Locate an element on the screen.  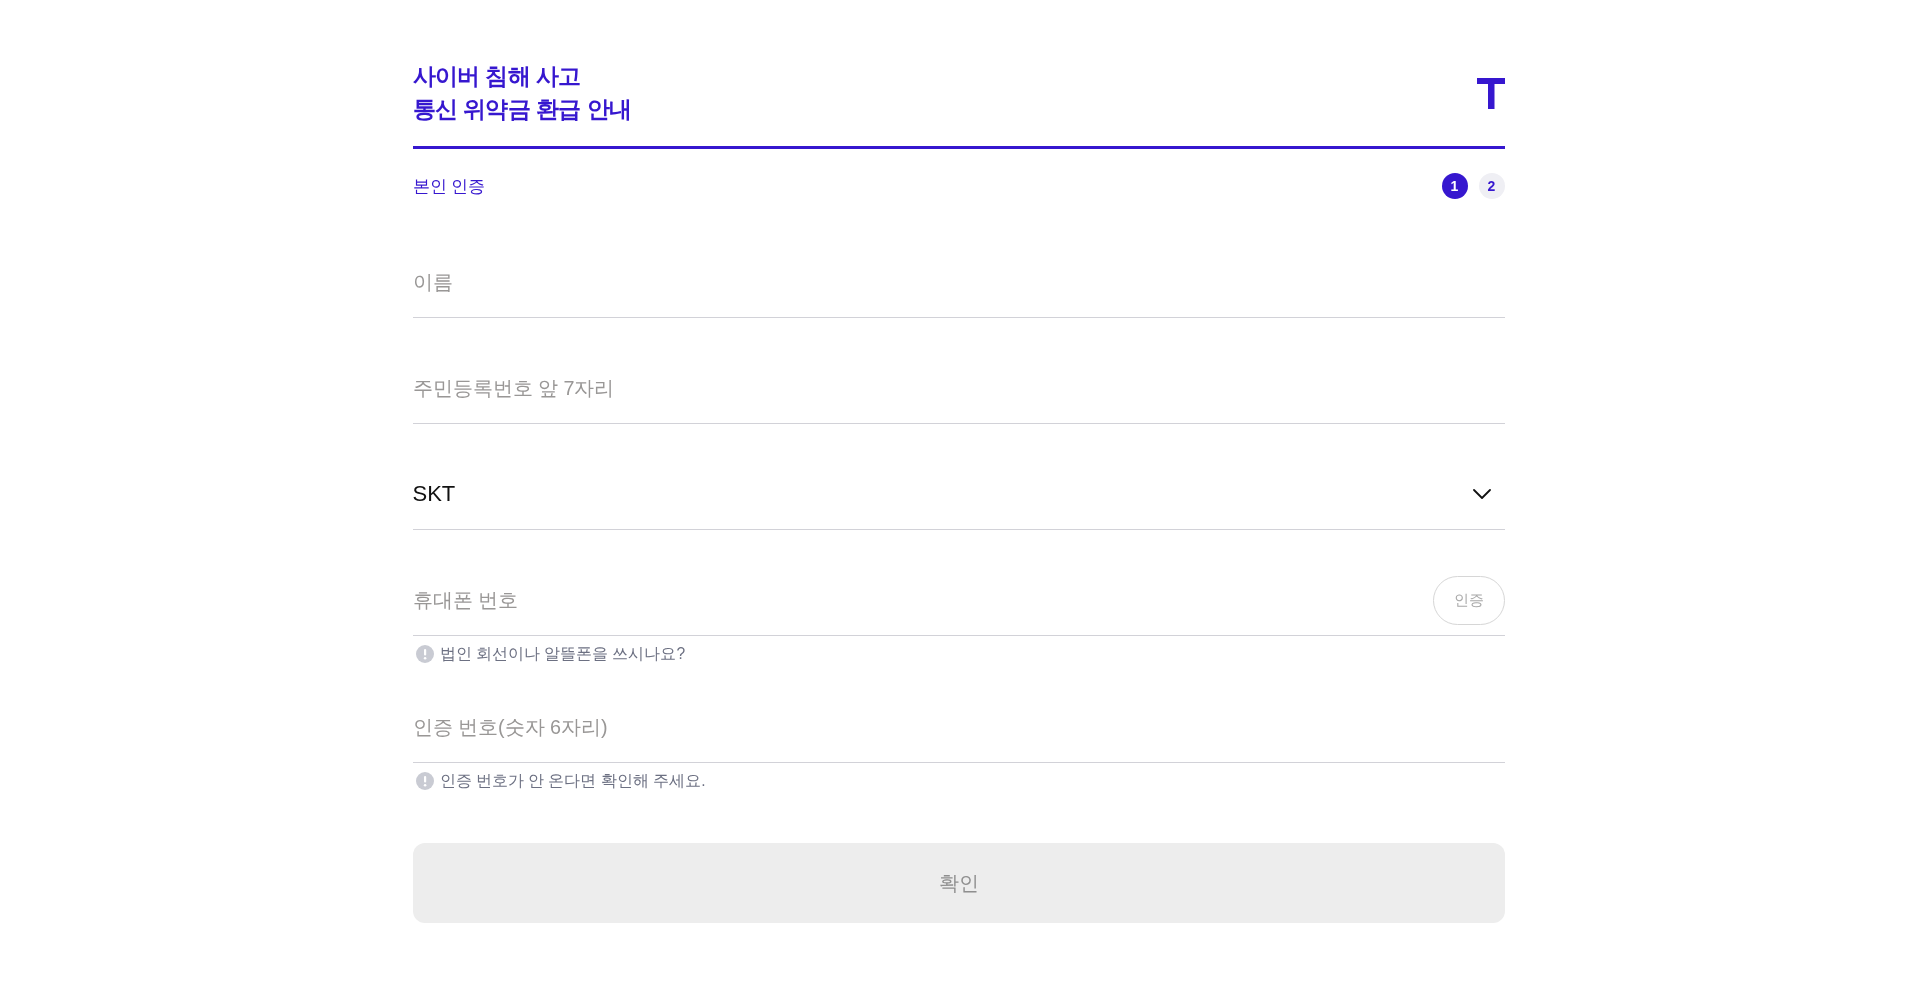
logo-icon is located at coordinates (1490, 93).